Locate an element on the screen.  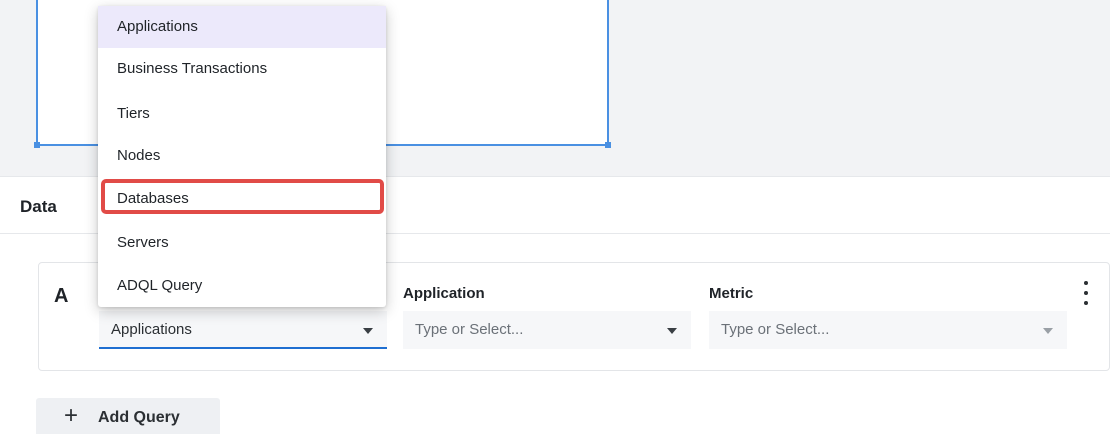
add-query-button: + Add Query is located at coordinates (128, 416).